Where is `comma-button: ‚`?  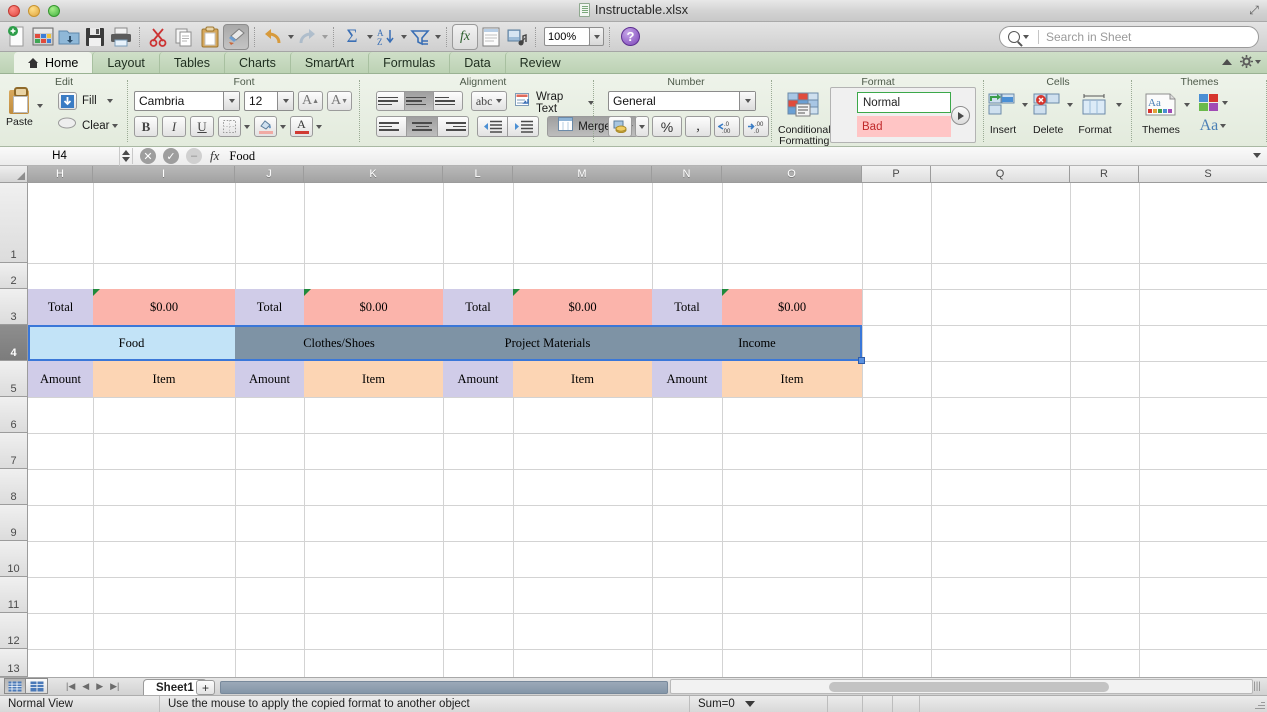 comma-button: ‚ is located at coordinates (698, 126).